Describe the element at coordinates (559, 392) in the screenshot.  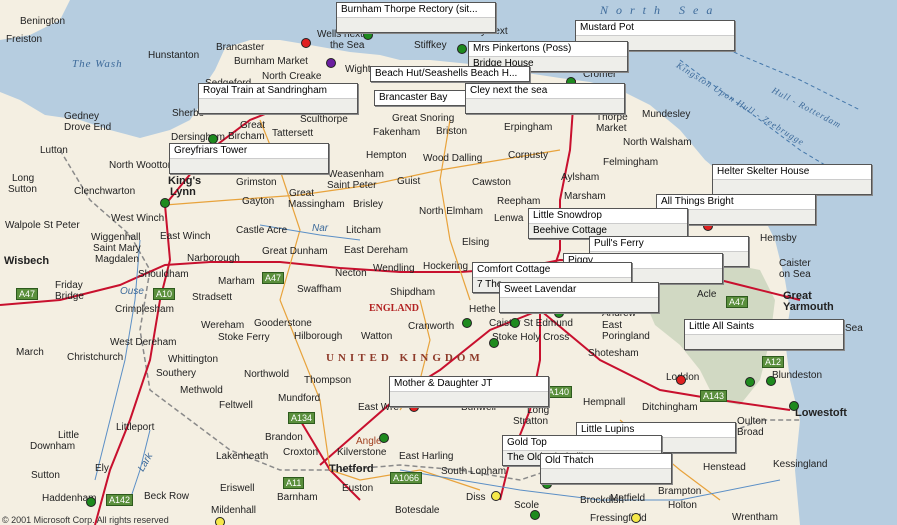
I see `road-shield: A140` at that location.